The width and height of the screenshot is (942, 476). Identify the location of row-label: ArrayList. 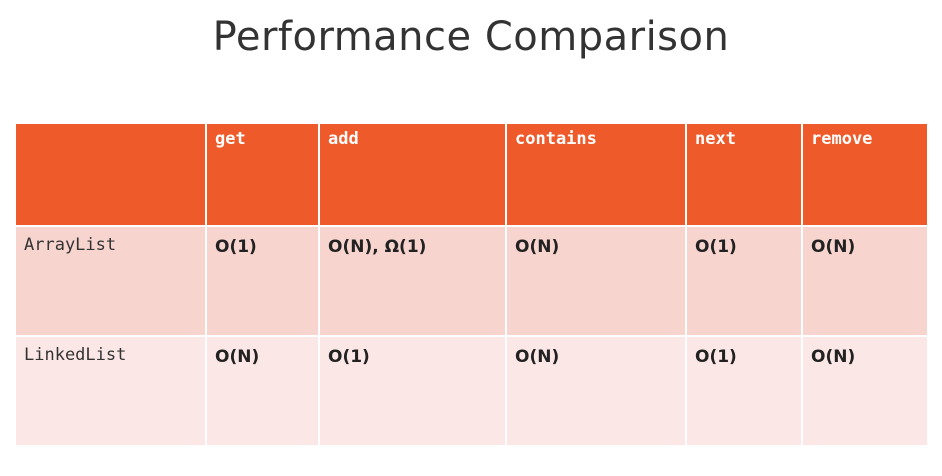
(110, 281).